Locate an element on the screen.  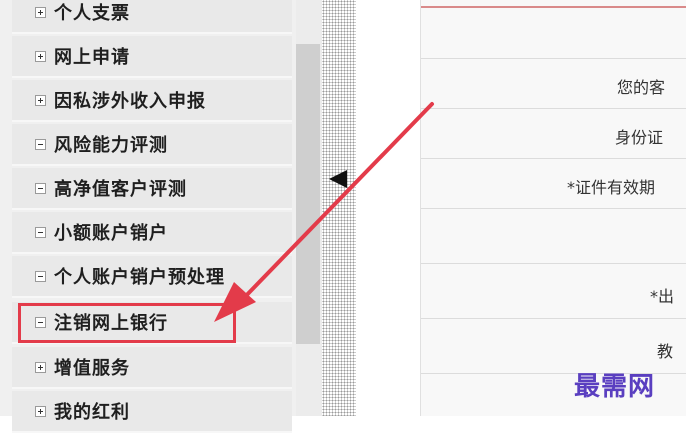
id-validity-label: *证件有效期 is located at coordinates (611, 187).